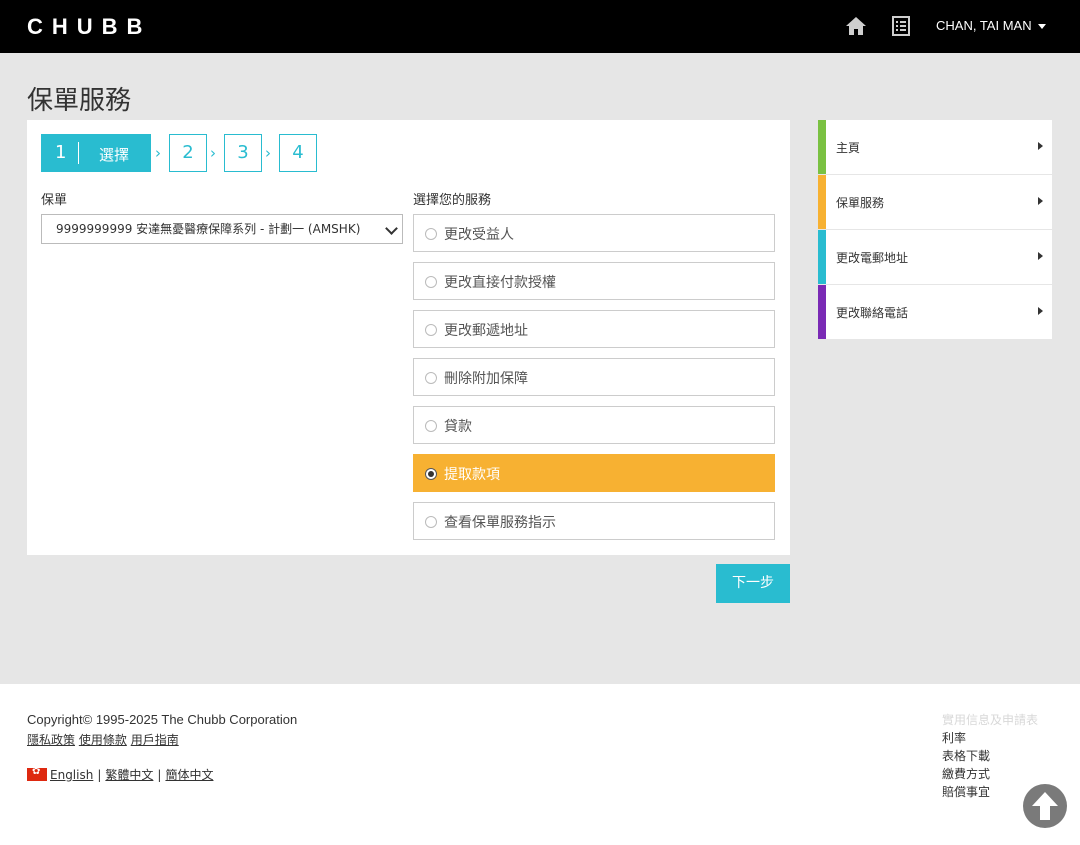  I want to click on home-icon, so click(856, 26).